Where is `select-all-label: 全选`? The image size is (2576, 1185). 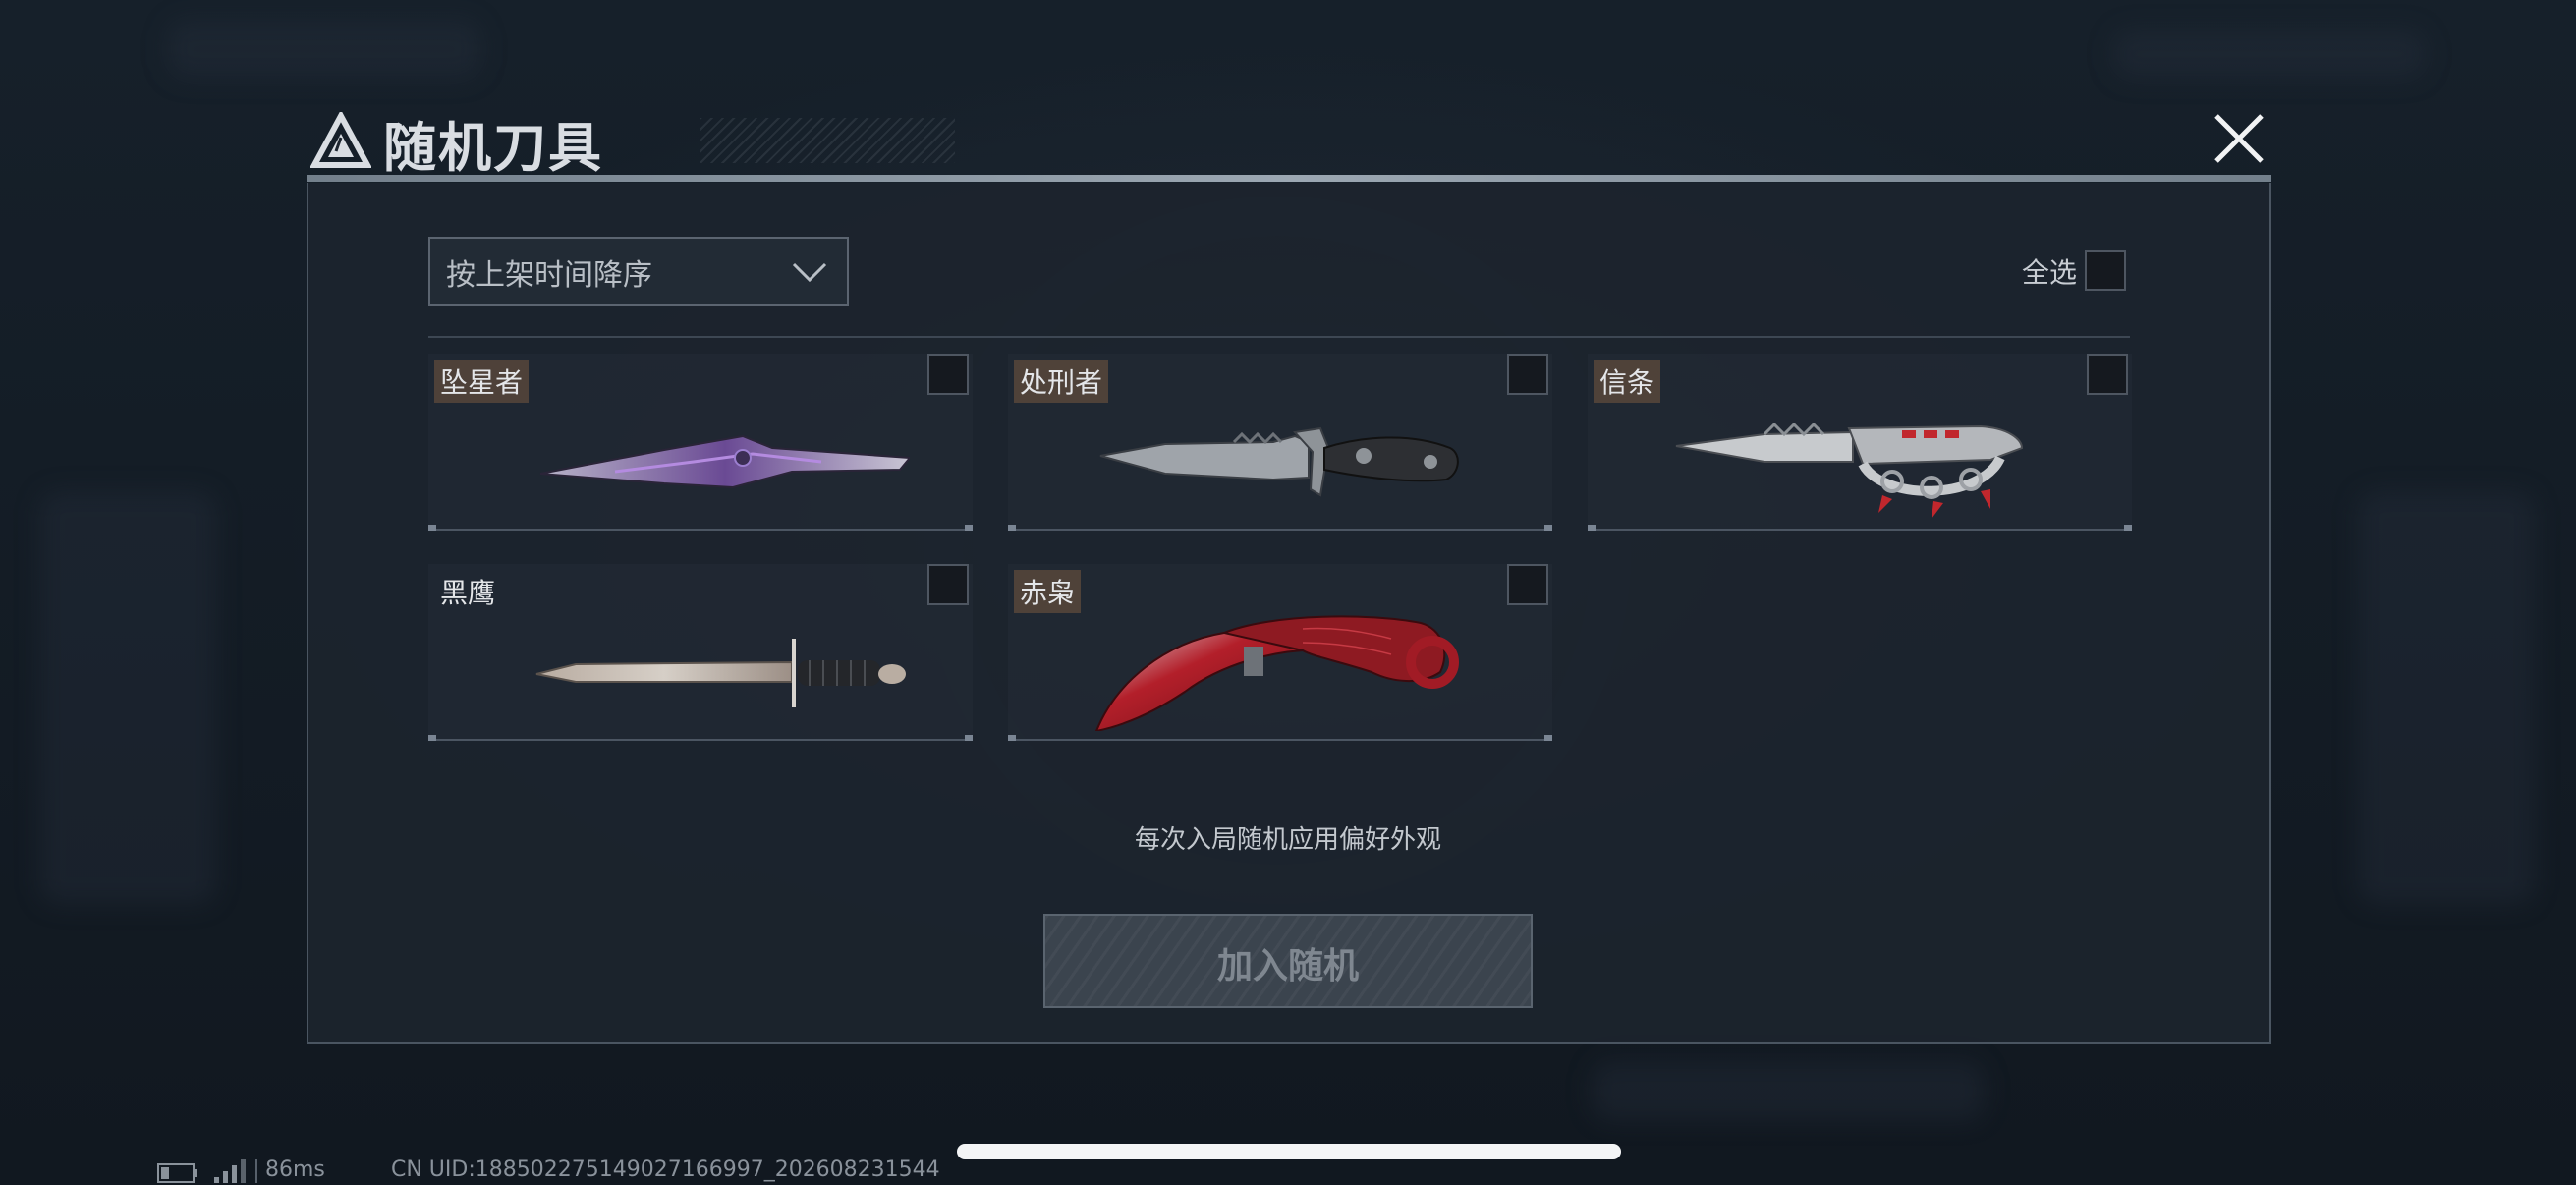
select-all-label: 全选 is located at coordinates (2050, 273).